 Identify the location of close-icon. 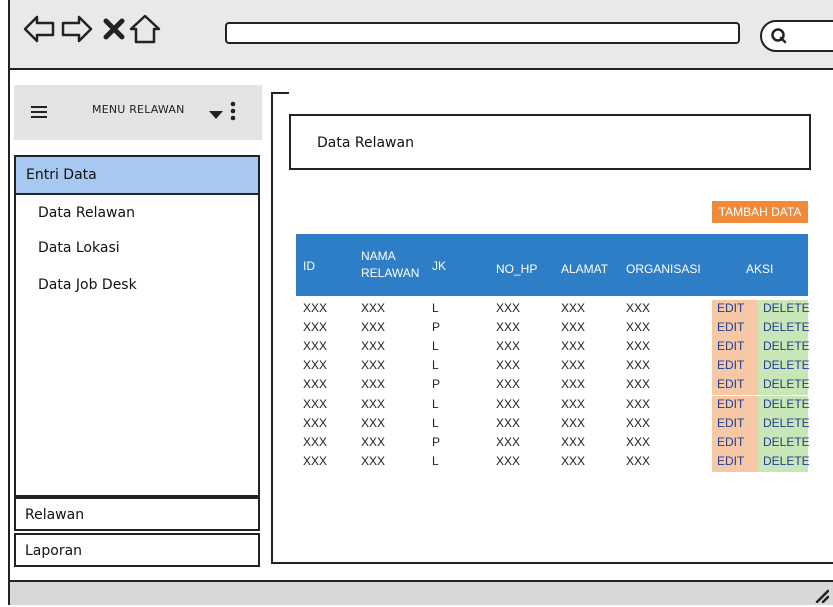
(114, 29).